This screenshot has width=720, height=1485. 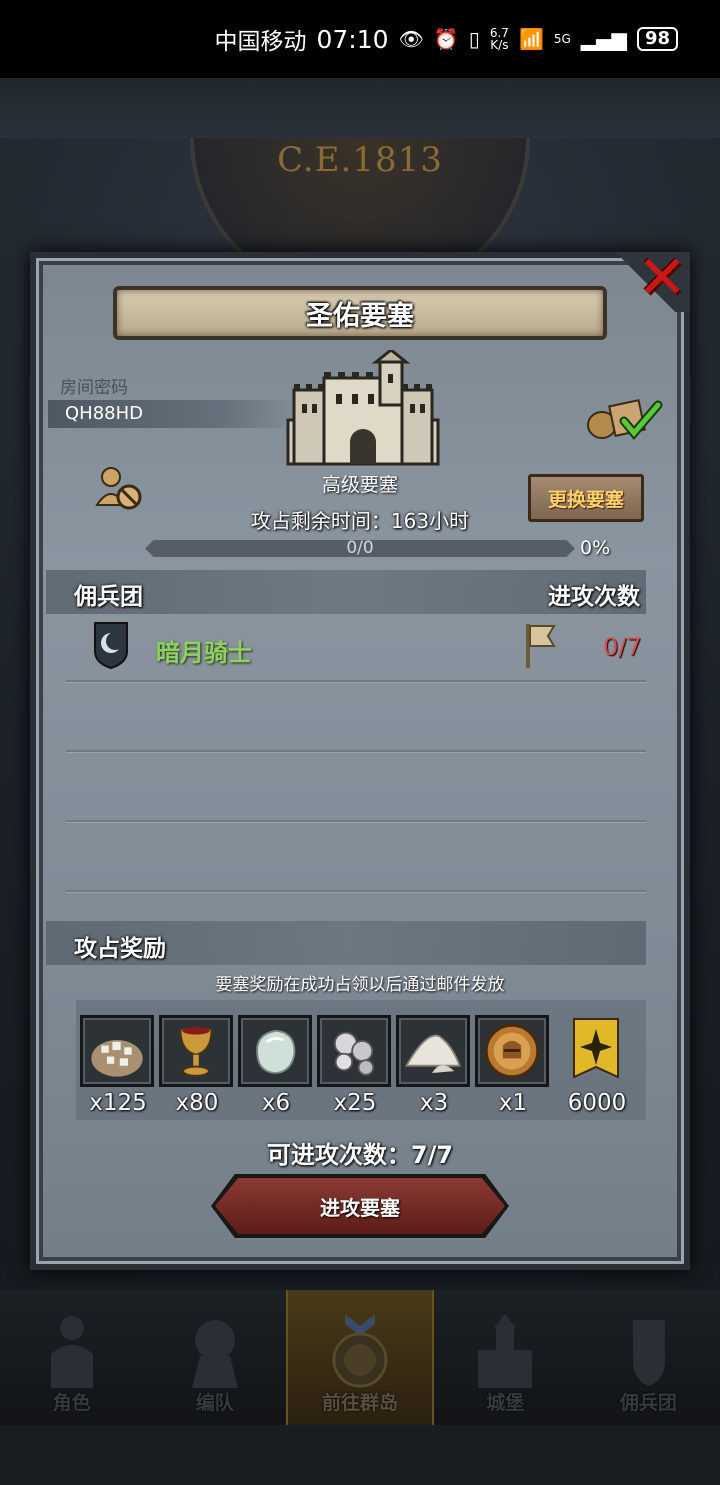 I want to click on salt-pile-icon, so click(x=433, y=1051).